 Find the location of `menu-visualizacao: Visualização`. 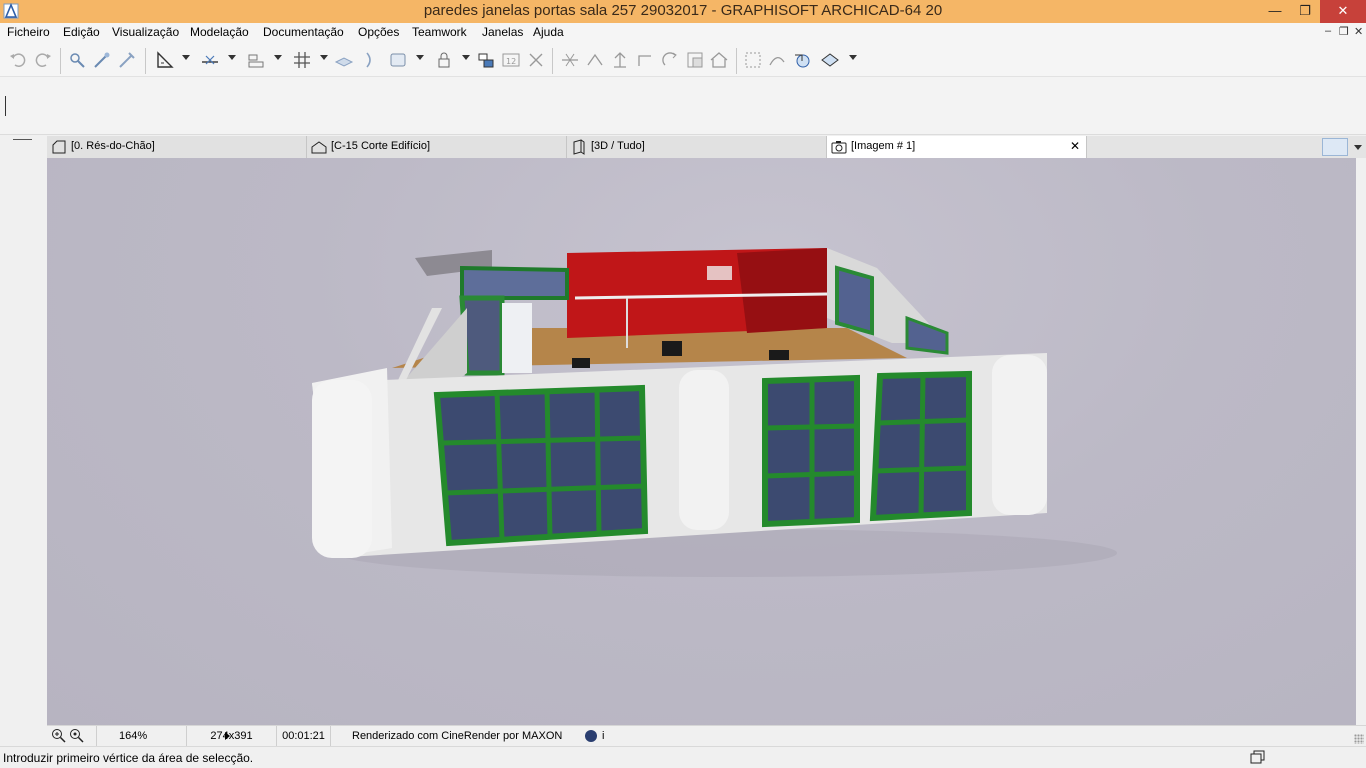

menu-visualizacao: Visualização is located at coordinates (145, 32).